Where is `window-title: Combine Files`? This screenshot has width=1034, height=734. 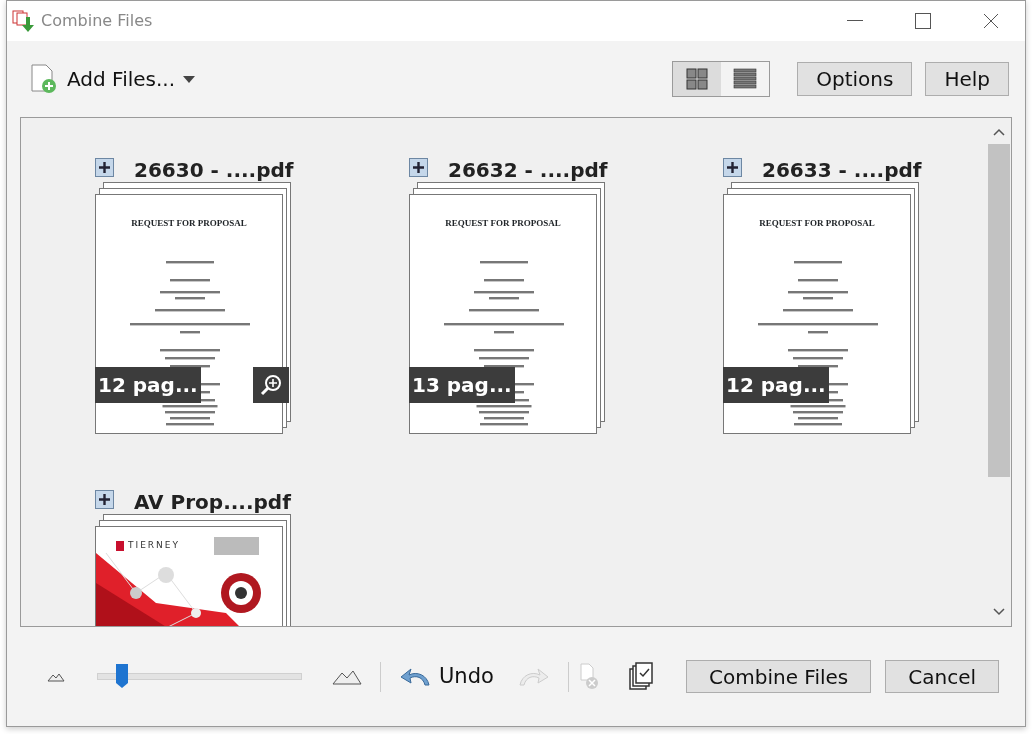
window-title: Combine Files is located at coordinates (97, 21).